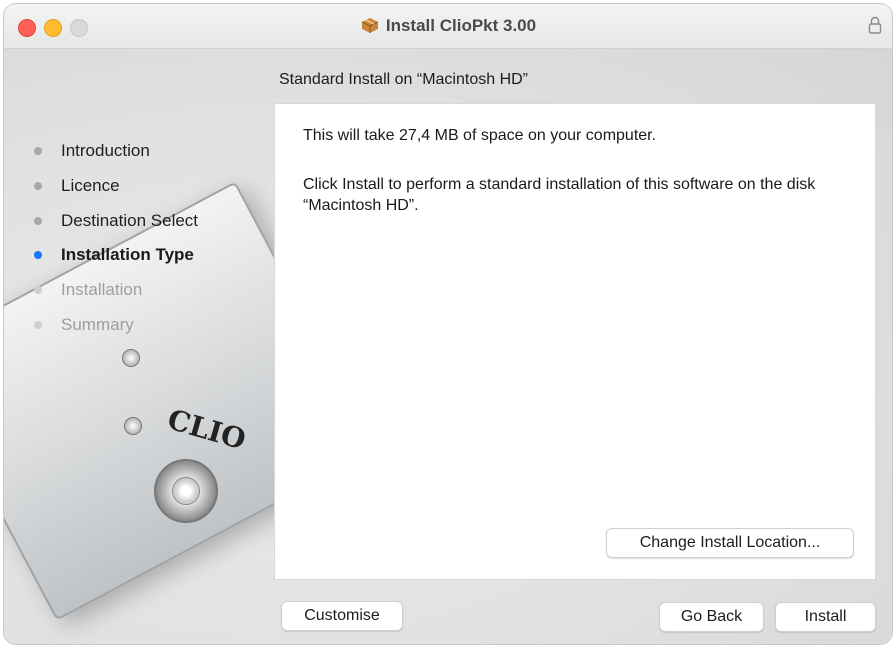 Image resolution: width=896 pixels, height=647 pixels. What do you see at coordinates (875, 25) in the screenshot?
I see `lock-icon` at bounding box center [875, 25].